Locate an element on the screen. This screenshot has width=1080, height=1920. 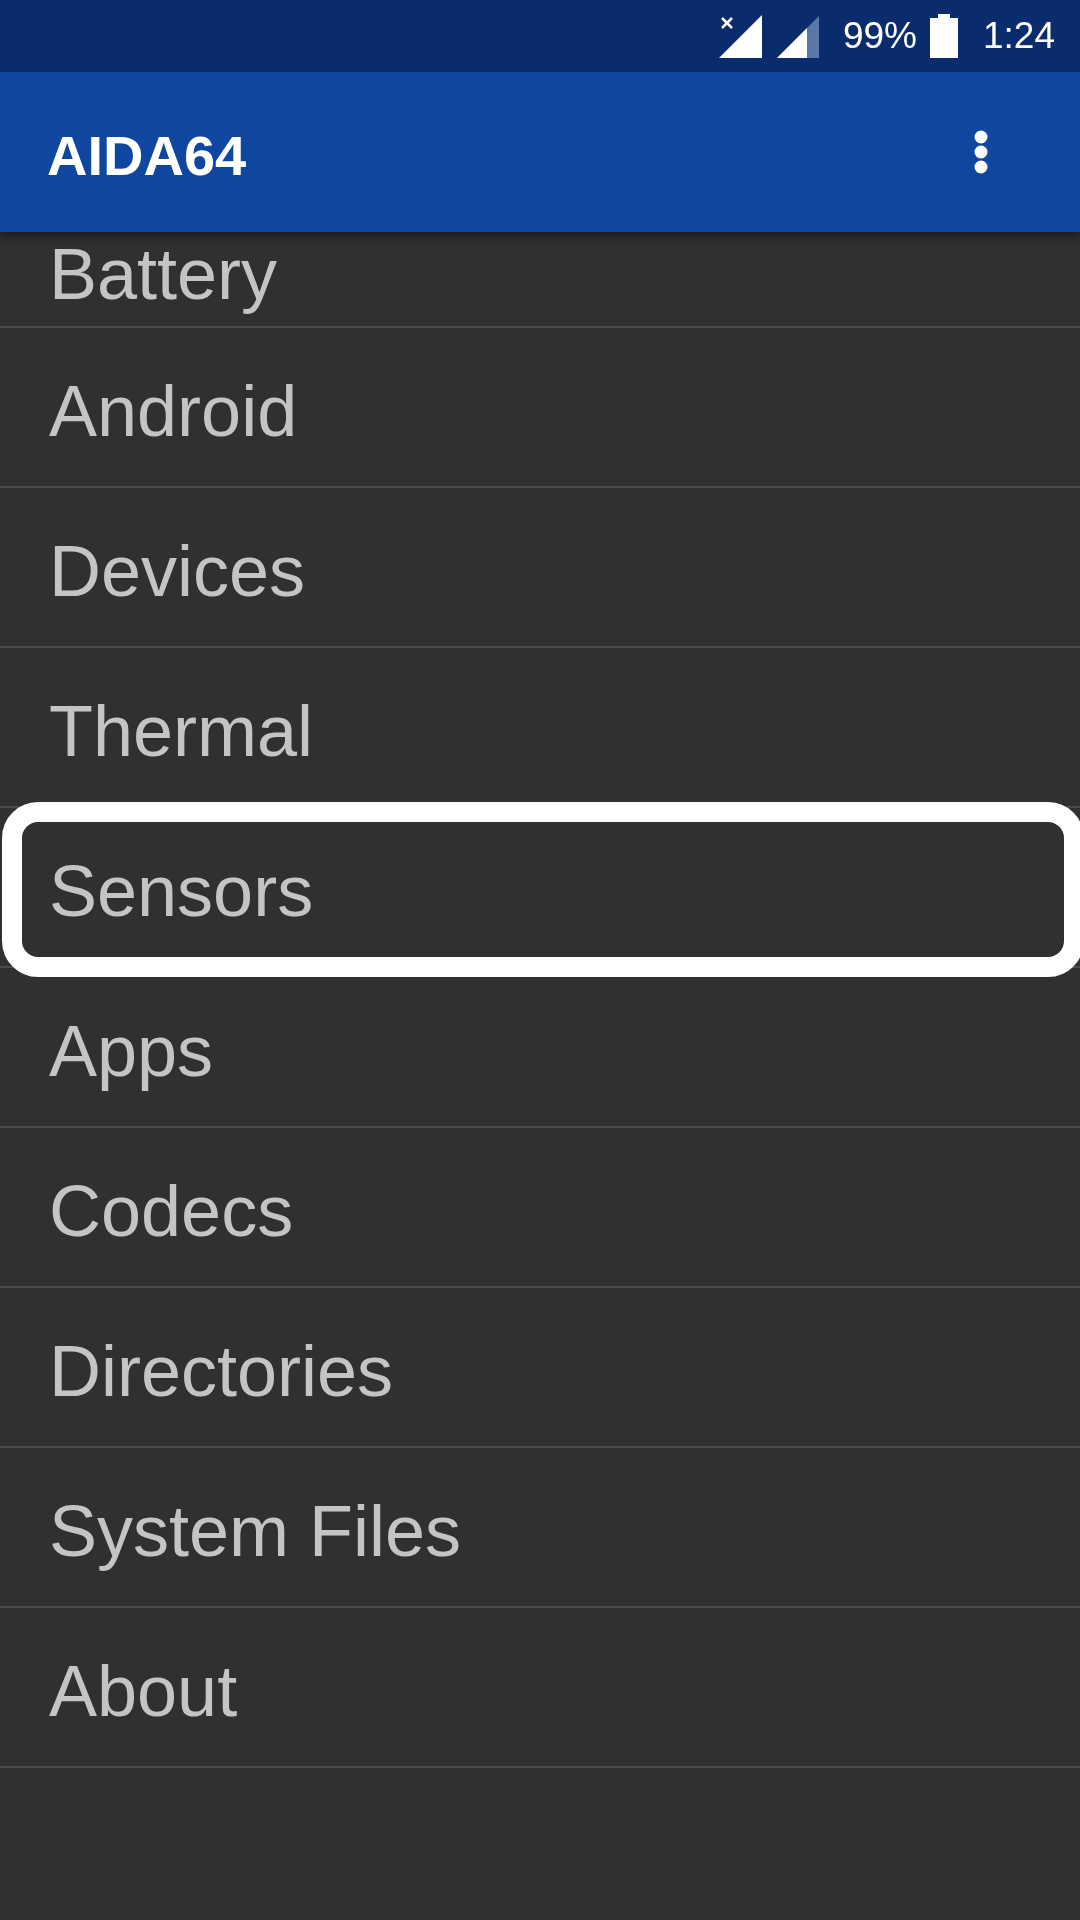
clock-time: 1:24 is located at coordinates (1019, 36).